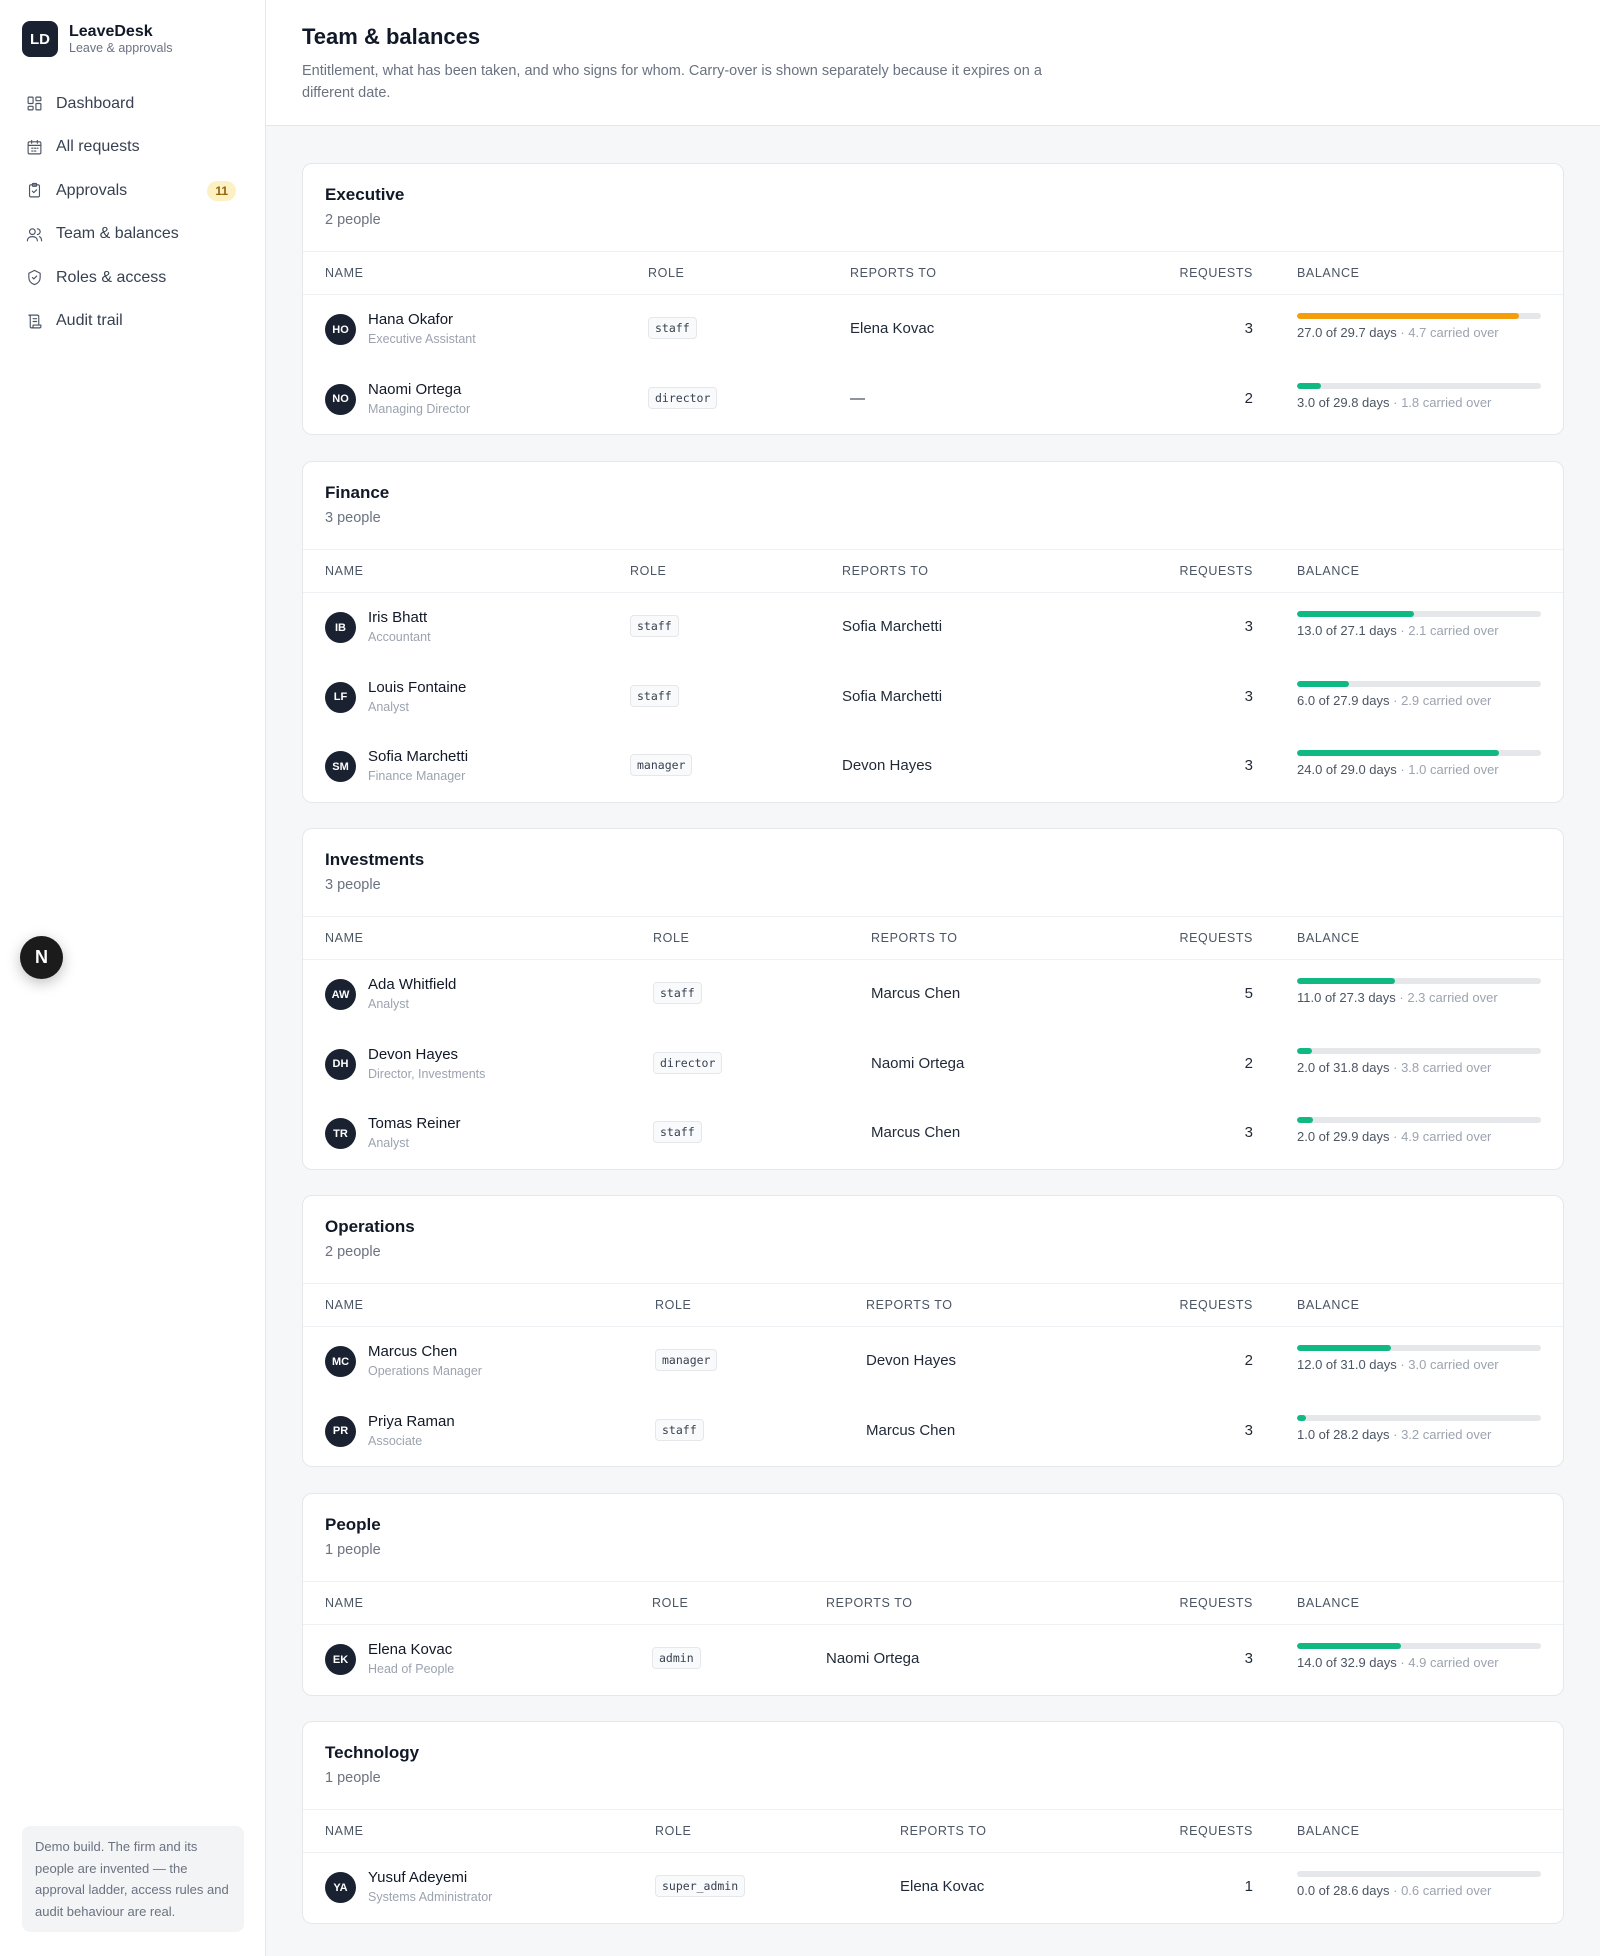 This screenshot has height=1956, width=1600. Describe the element at coordinates (129, 148) in the screenshot. I see `nav-item-all-requests: All requests` at that location.